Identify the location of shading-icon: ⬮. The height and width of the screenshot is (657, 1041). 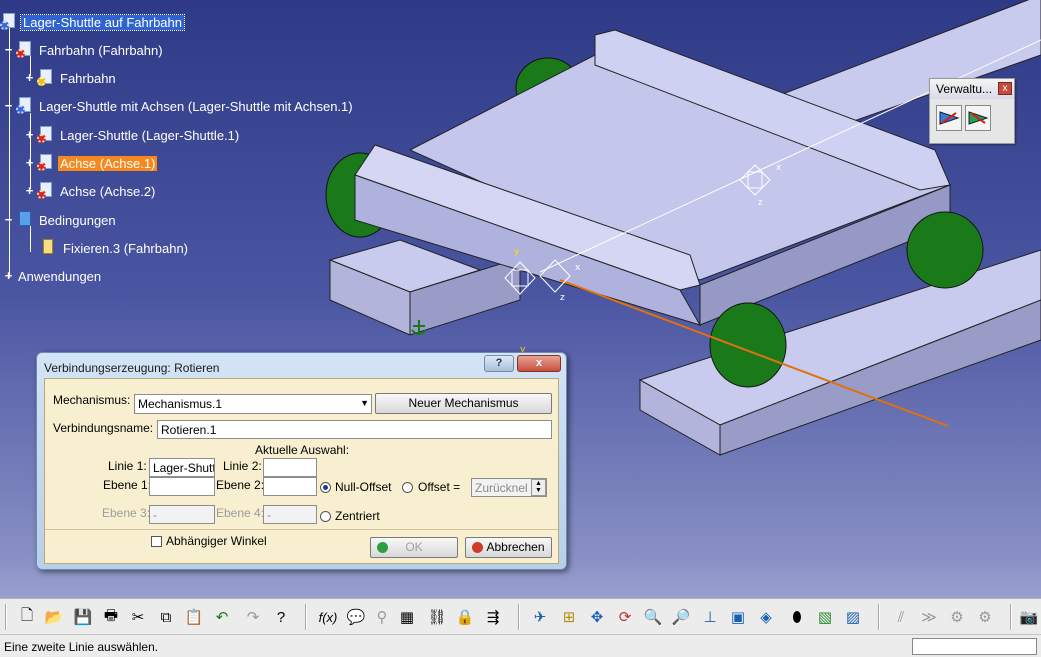
(797, 617).